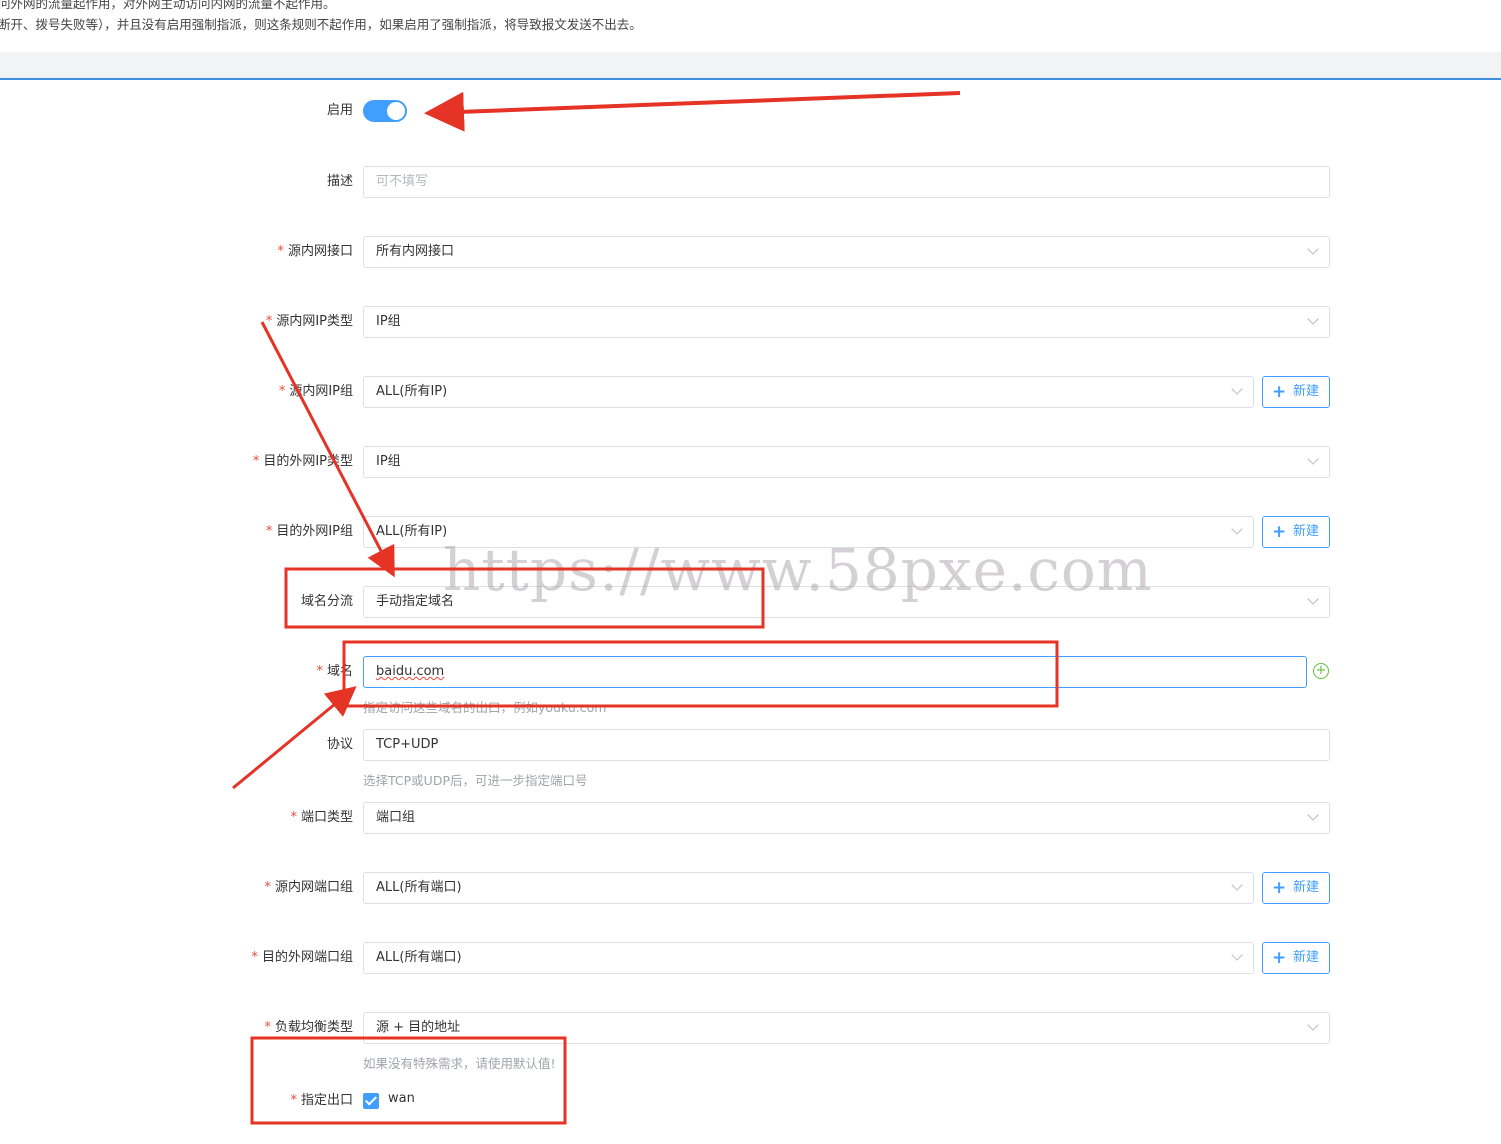 The image size is (1501, 1144). Describe the element at coordinates (846, 818) in the screenshot. I see `port-type-select: 端口组` at that location.